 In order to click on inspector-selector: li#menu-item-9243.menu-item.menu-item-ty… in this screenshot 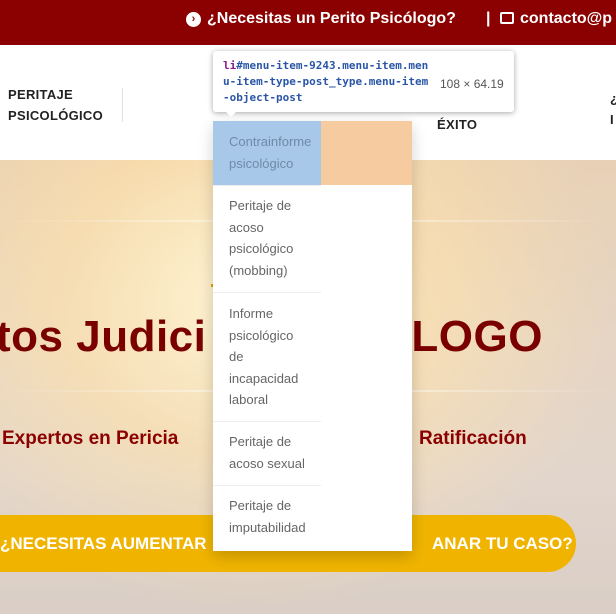, I will do `click(328, 82)`.